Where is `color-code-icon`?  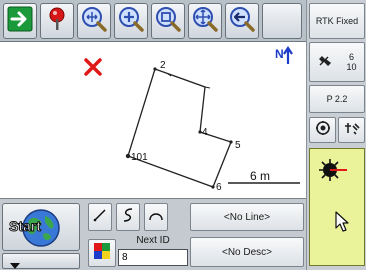 color-code-icon is located at coordinates (102, 253).